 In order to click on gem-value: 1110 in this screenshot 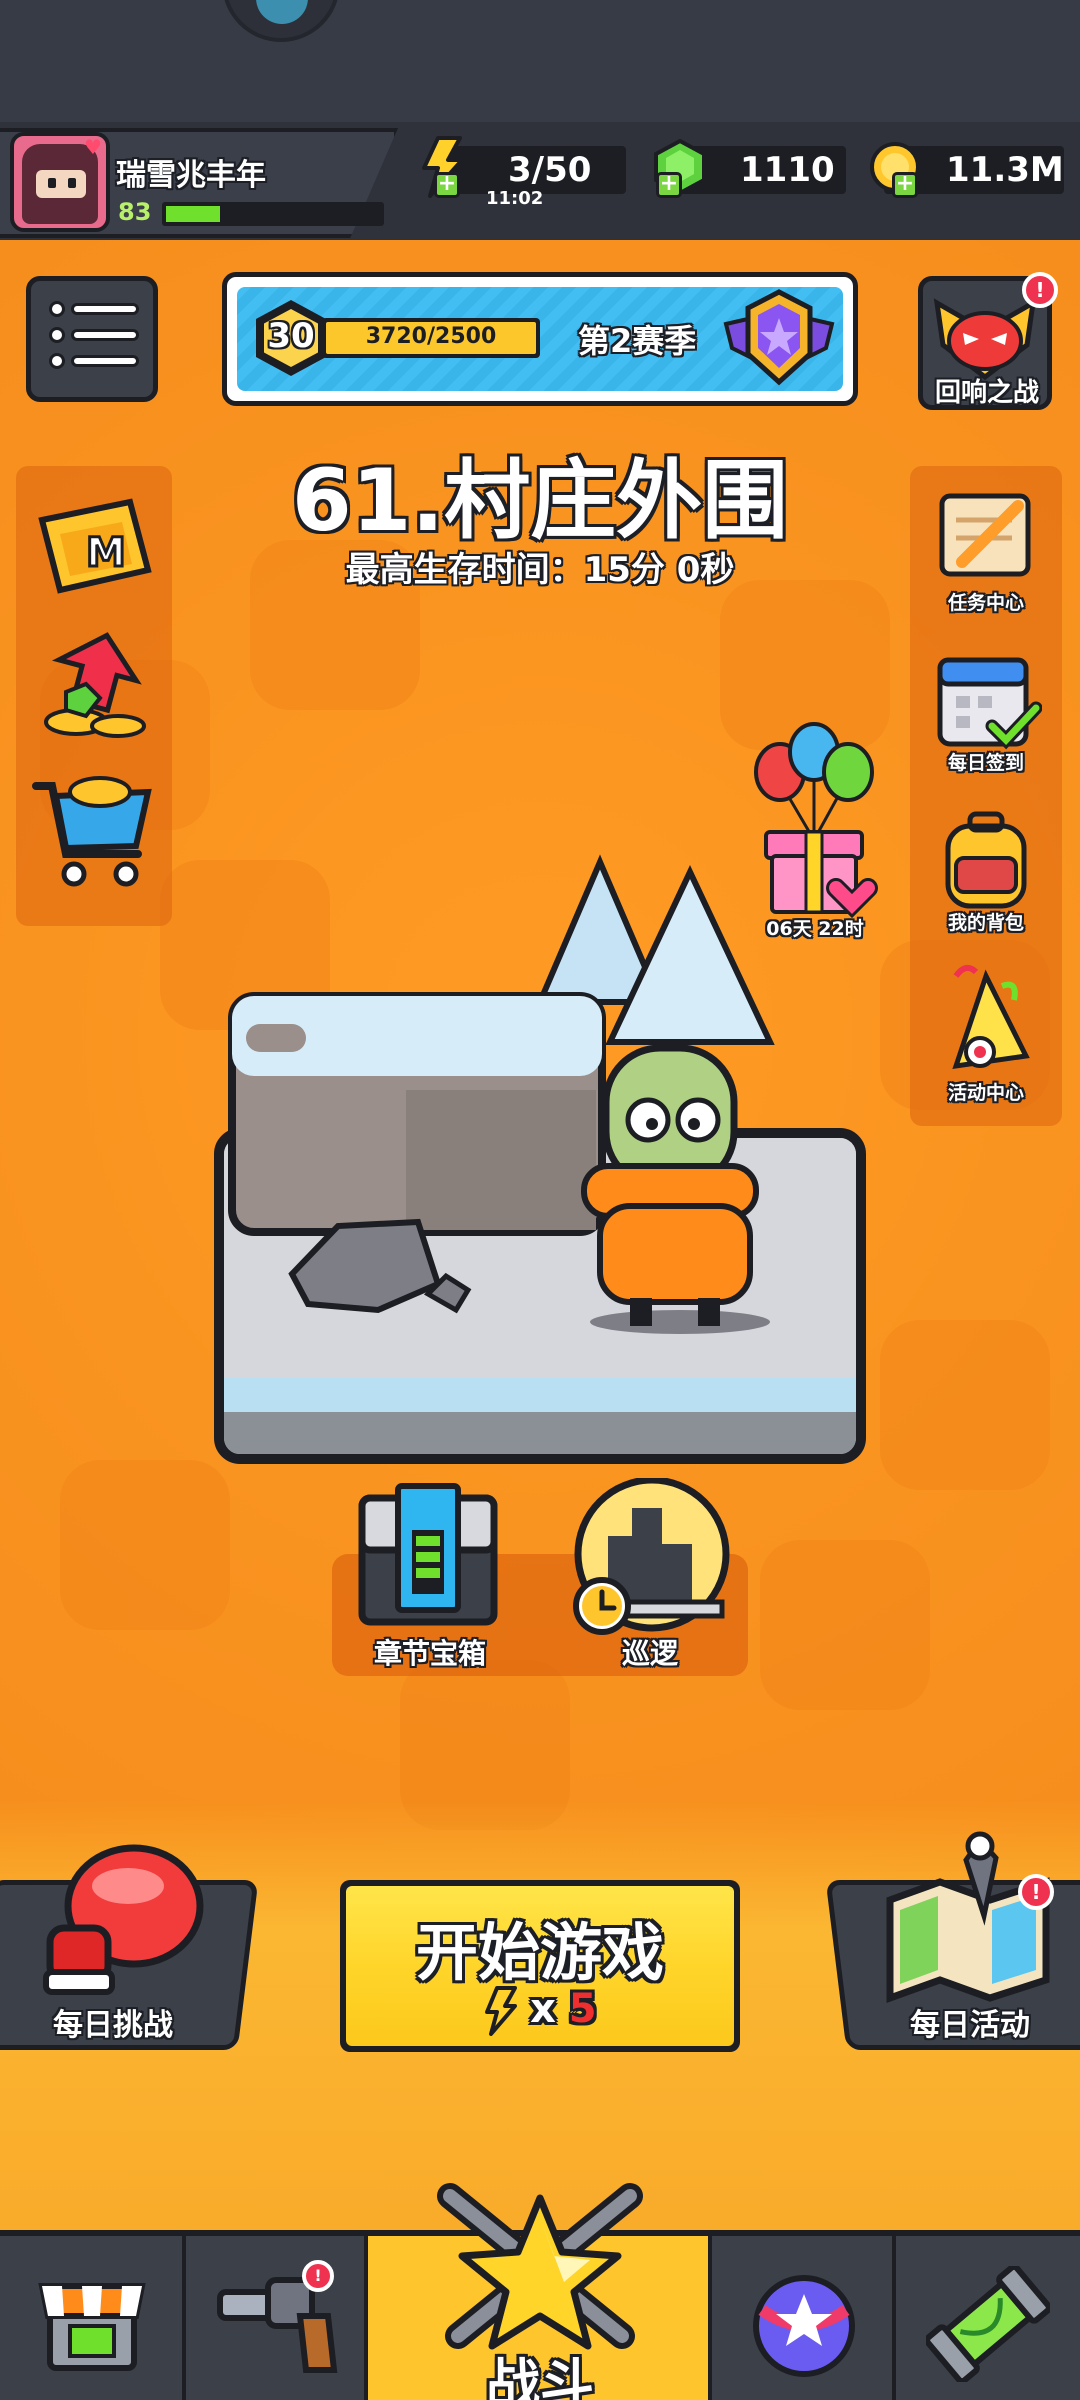, I will do `click(787, 170)`.